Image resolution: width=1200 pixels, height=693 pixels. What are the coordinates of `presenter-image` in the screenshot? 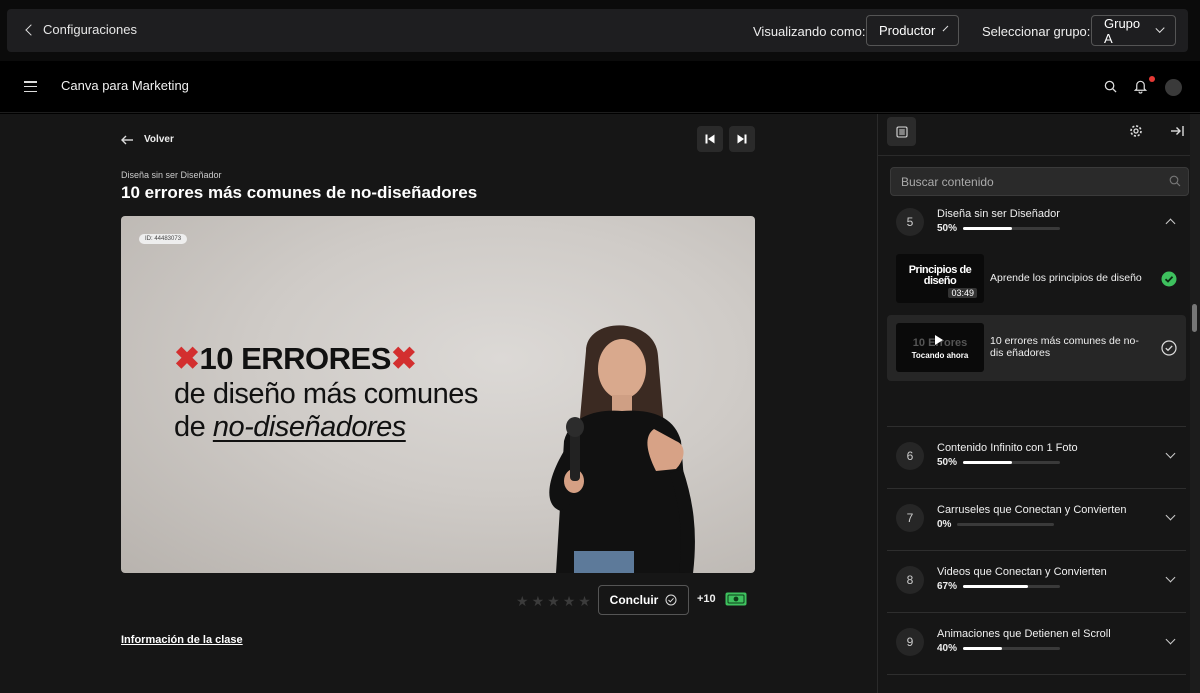 It's located at (622, 449).